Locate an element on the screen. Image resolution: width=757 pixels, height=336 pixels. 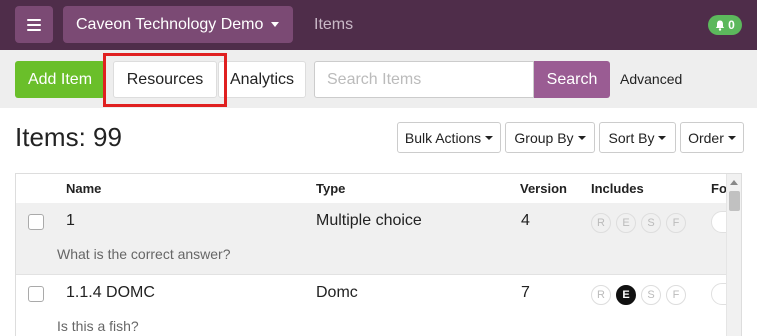
item-type: Multiple choice is located at coordinates (369, 220).